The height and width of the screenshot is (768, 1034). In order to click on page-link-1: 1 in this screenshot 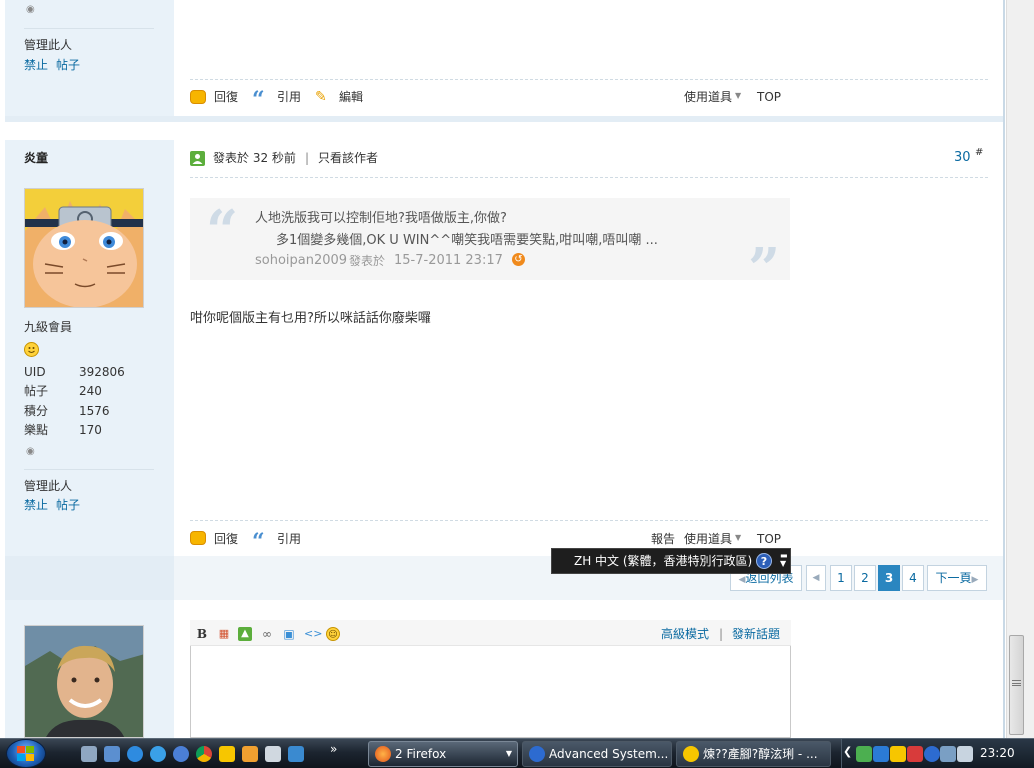, I will do `click(841, 578)`.